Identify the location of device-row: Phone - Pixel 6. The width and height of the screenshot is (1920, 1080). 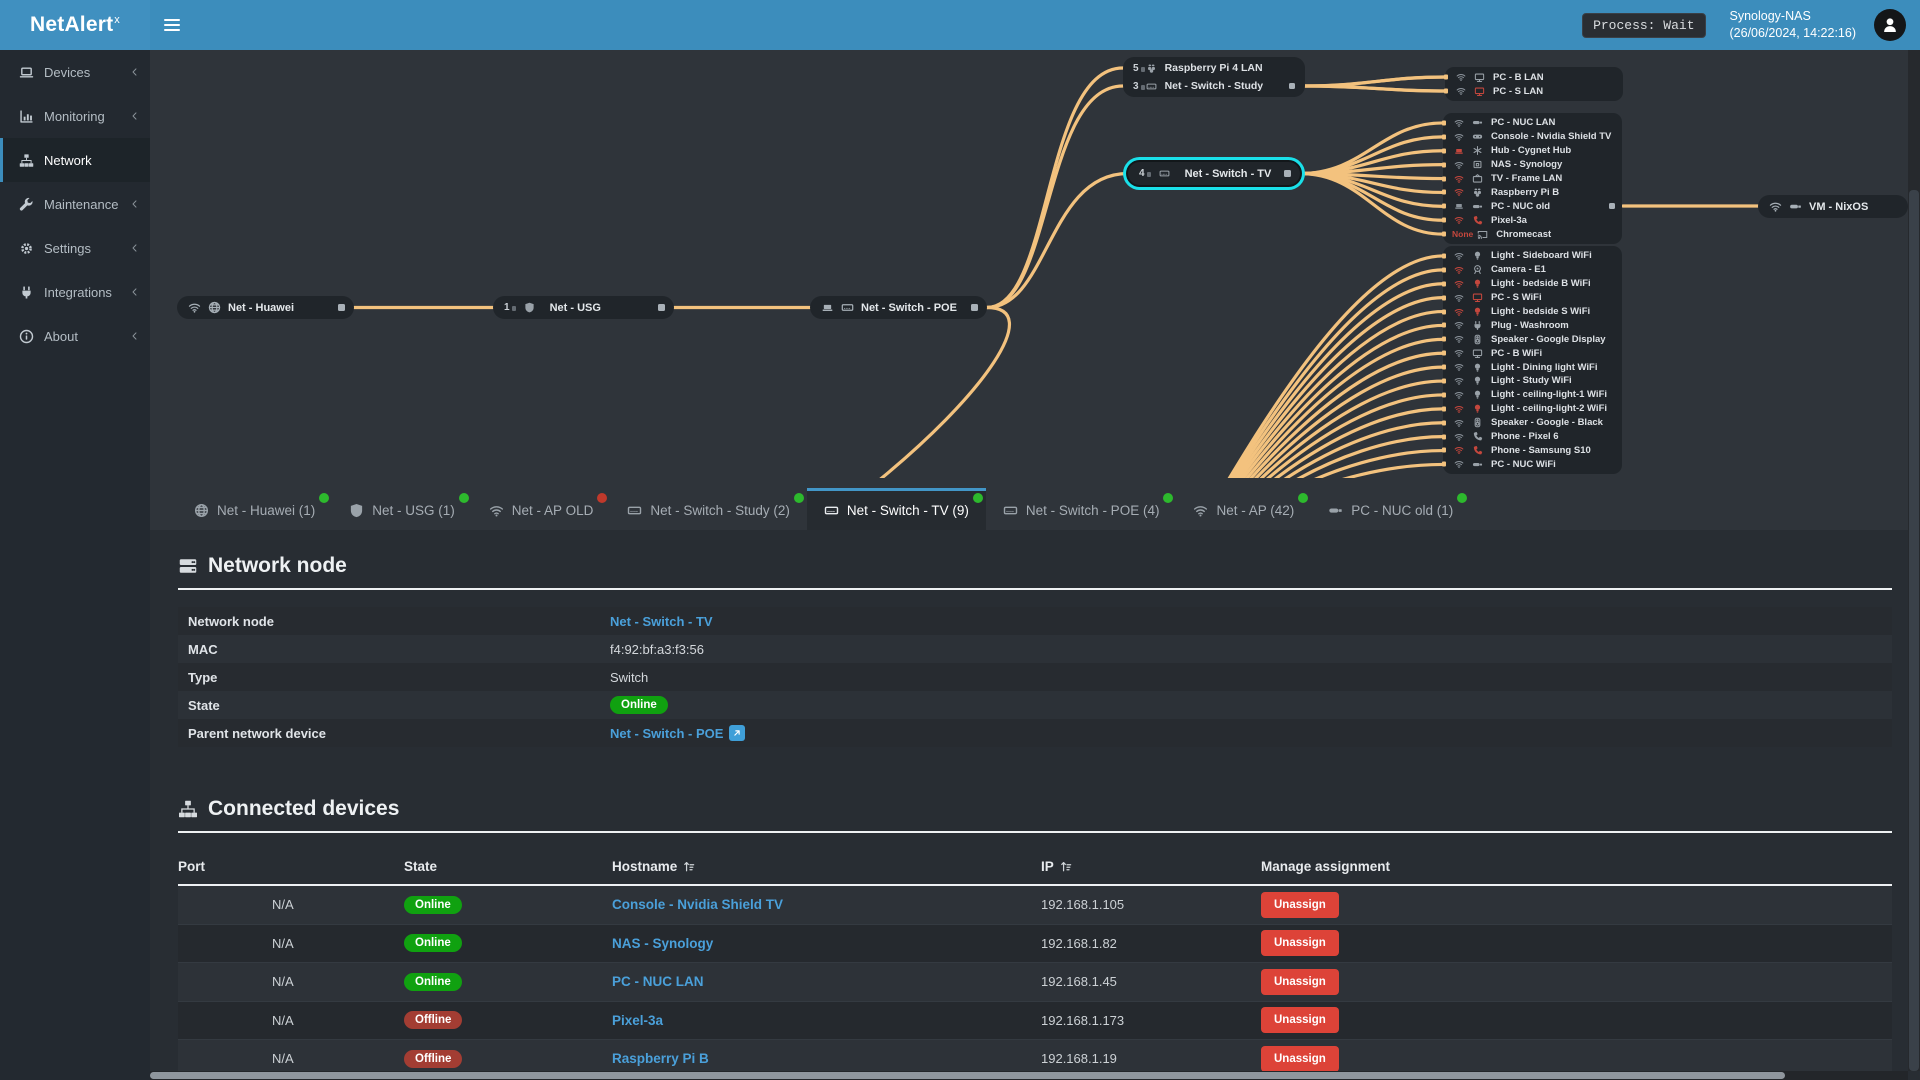
(1532, 437).